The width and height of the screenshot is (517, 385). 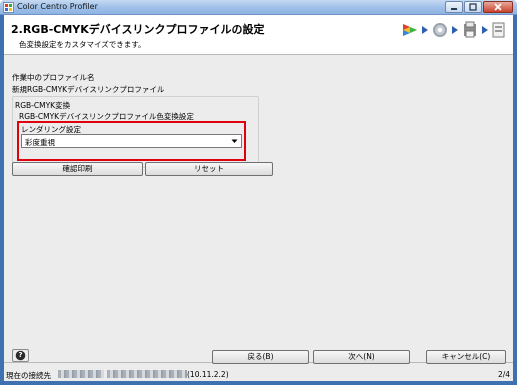 What do you see at coordinates (28, 375) in the screenshot?
I see `connection-label: 現在の接続先` at bounding box center [28, 375].